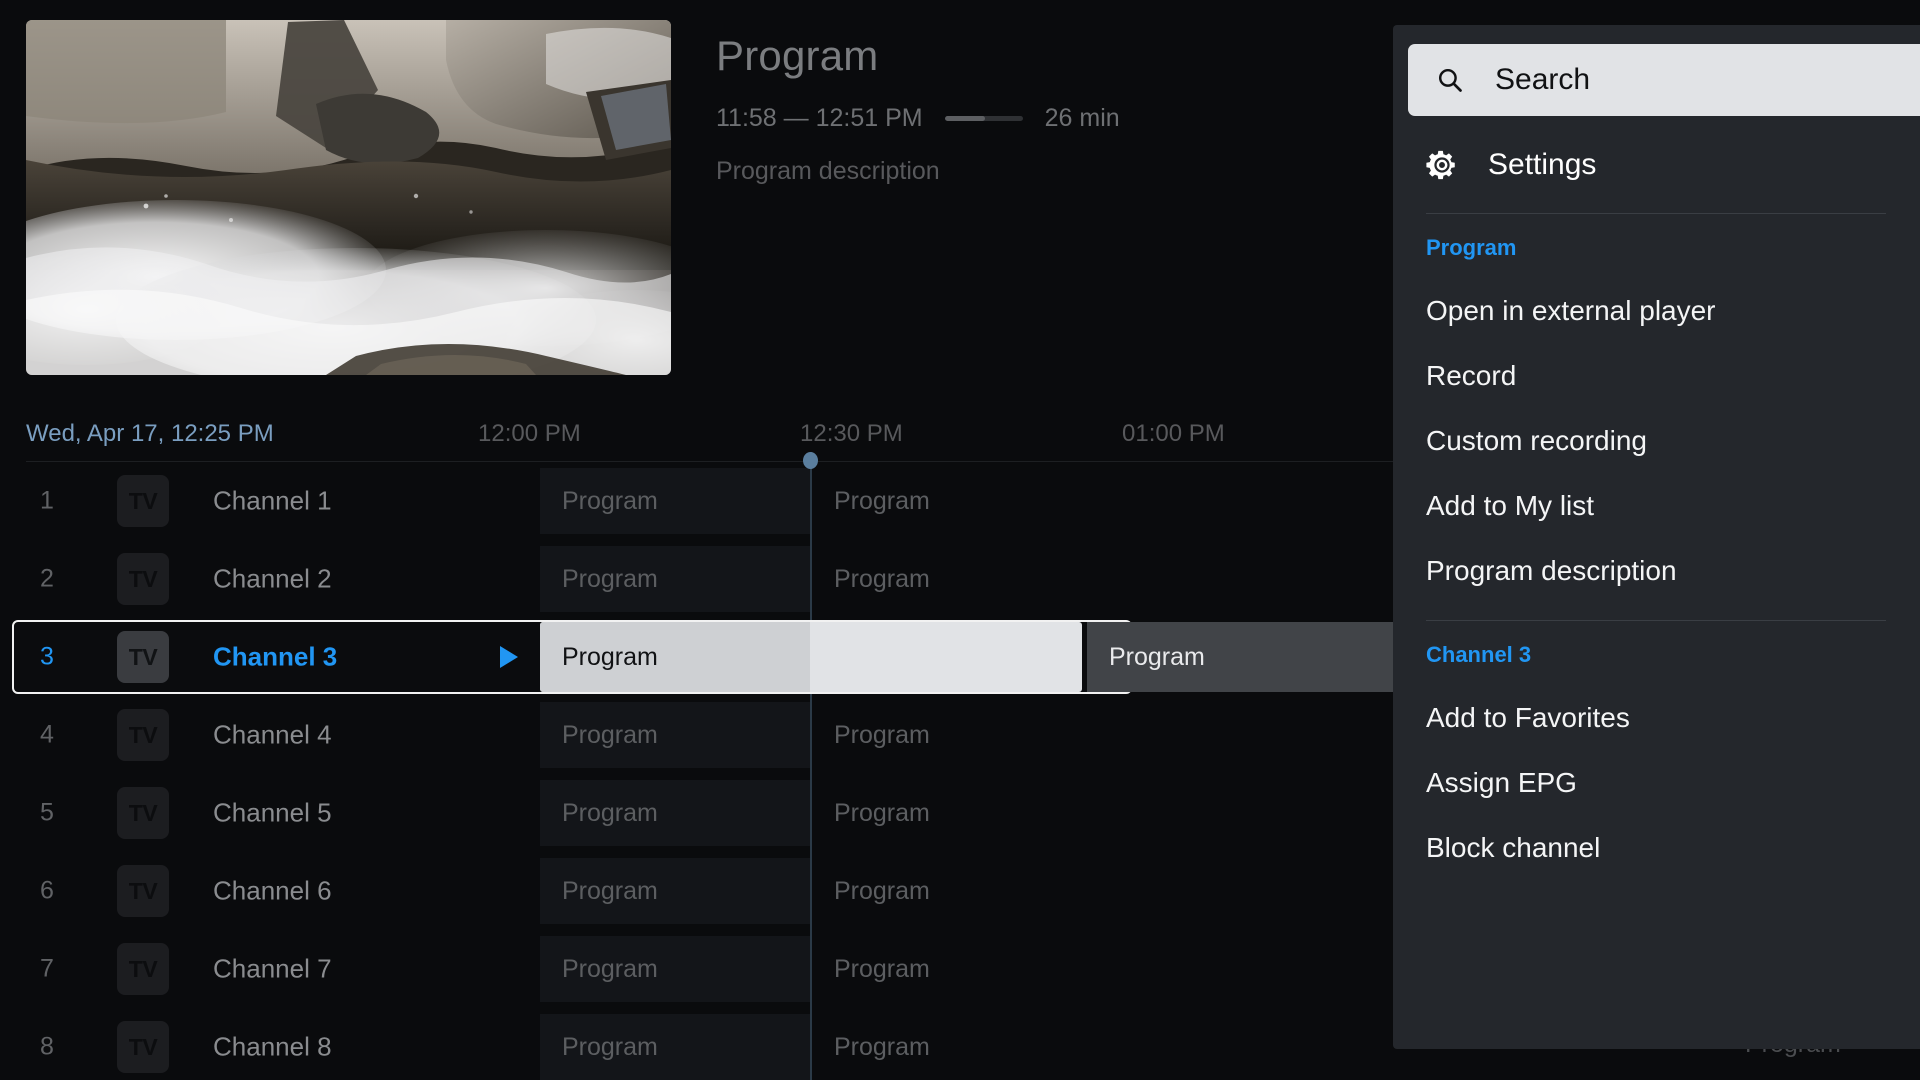  What do you see at coordinates (1036, 118) in the screenshot?
I see `program-meta: 11:58 — 12:51 PM 26 min` at bounding box center [1036, 118].